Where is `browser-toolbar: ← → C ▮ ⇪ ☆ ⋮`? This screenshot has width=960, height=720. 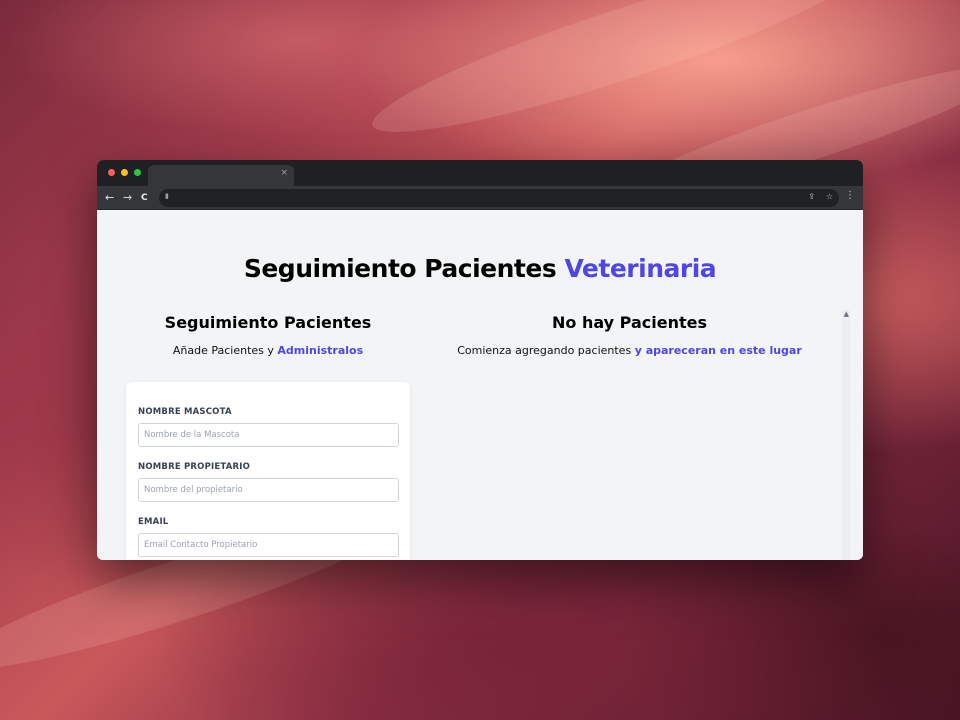
browser-toolbar: ← → C ▮ ⇪ ☆ ⋮ is located at coordinates (480, 198).